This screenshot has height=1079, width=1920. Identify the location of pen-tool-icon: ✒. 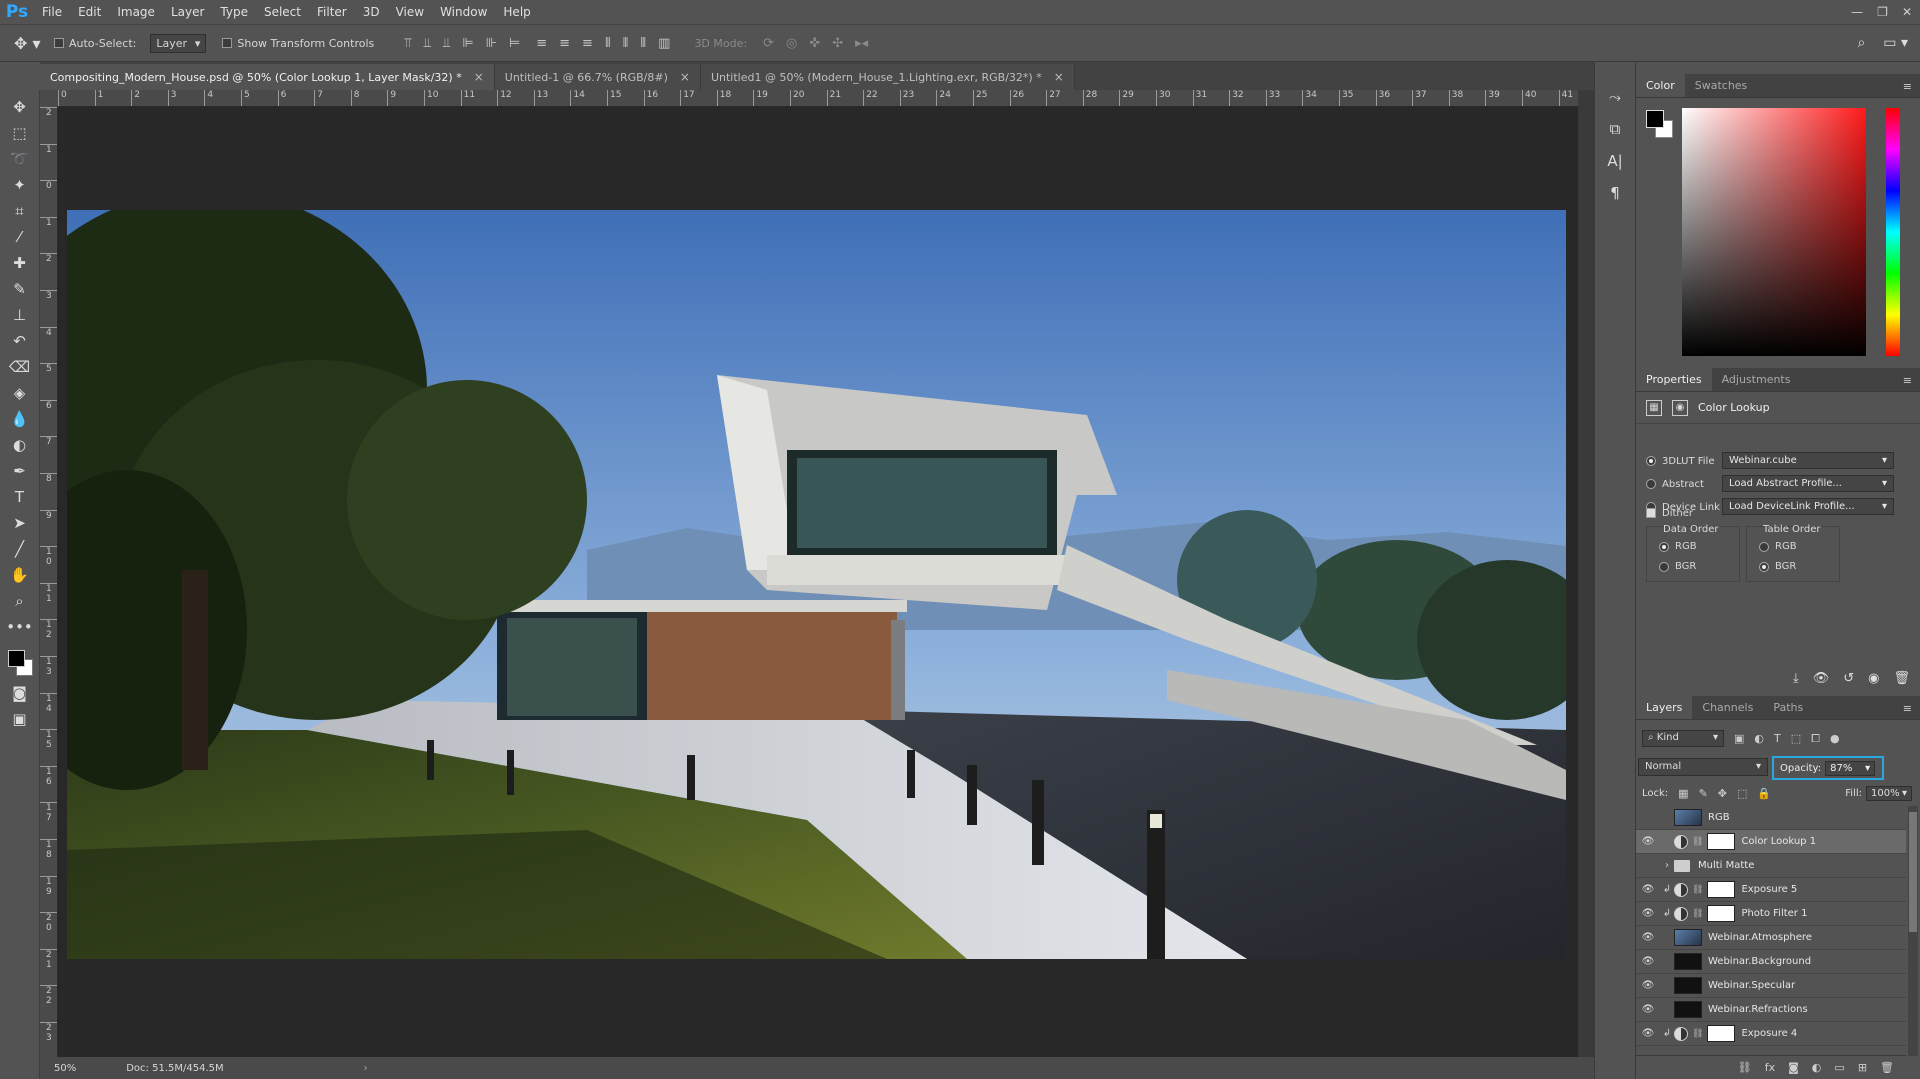
(20, 471).